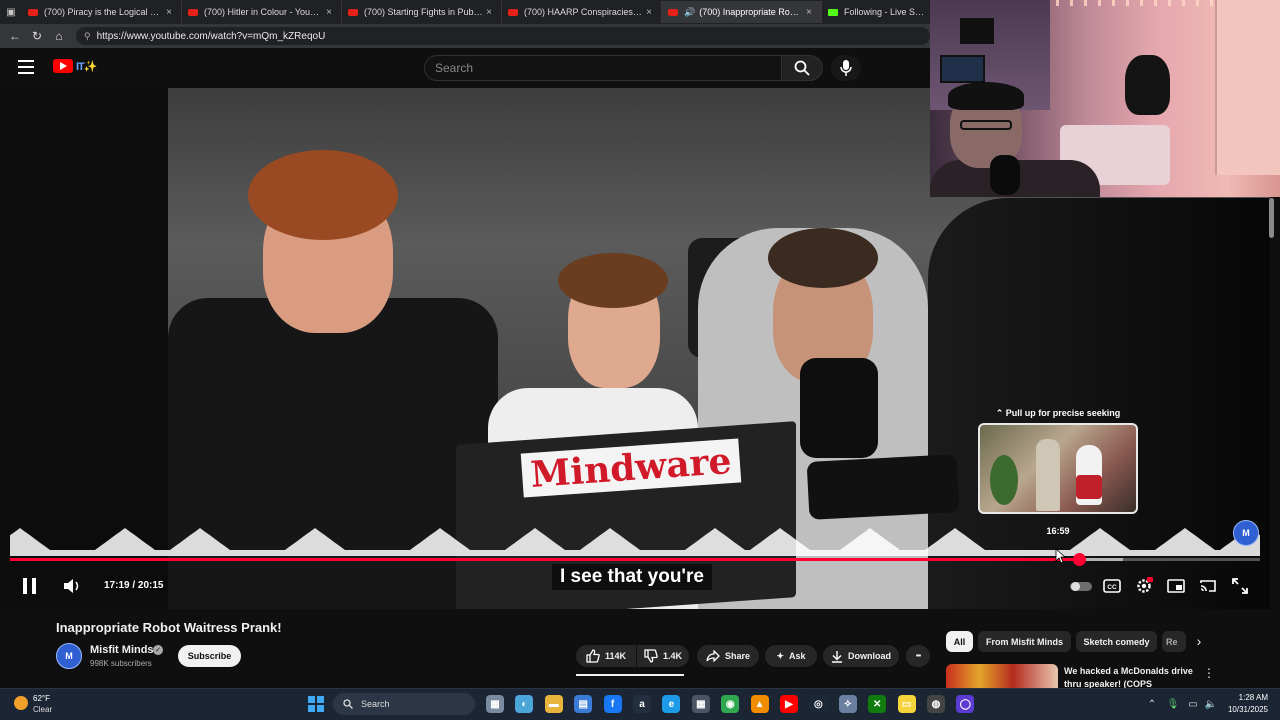  I want to click on ask-button: ✦ Ask, so click(791, 656).